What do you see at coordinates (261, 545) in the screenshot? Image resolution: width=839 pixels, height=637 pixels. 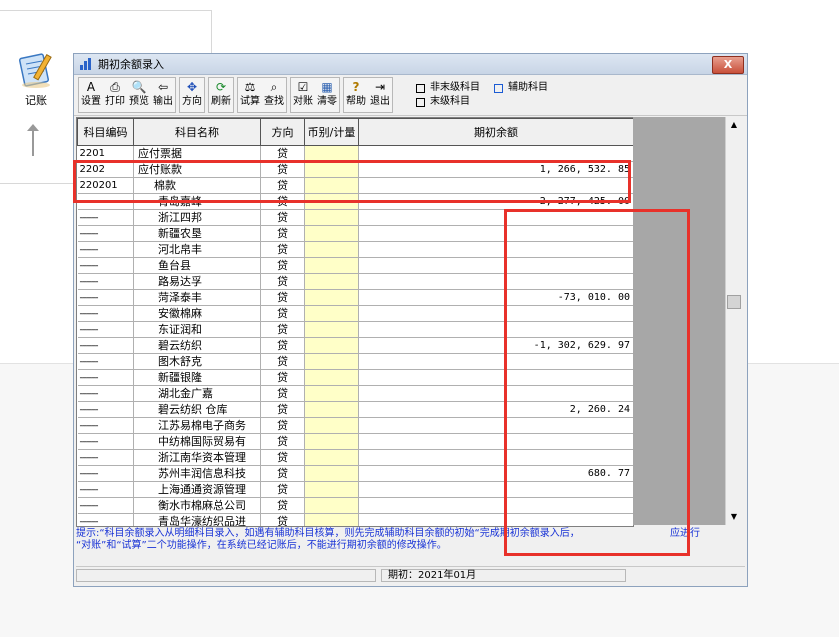 I see `hint-line-2: “对账”和“试算”二个功能操作，在系统已经记账后，不能进行期初余额的修改操作。` at bounding box center [261, 545].